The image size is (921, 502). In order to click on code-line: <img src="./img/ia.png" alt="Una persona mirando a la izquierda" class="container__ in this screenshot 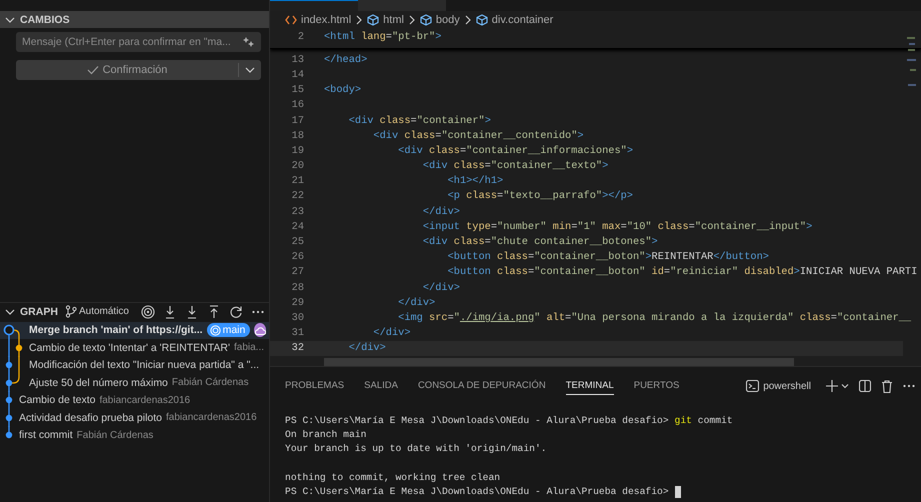, I will do `click(654, 318)`.